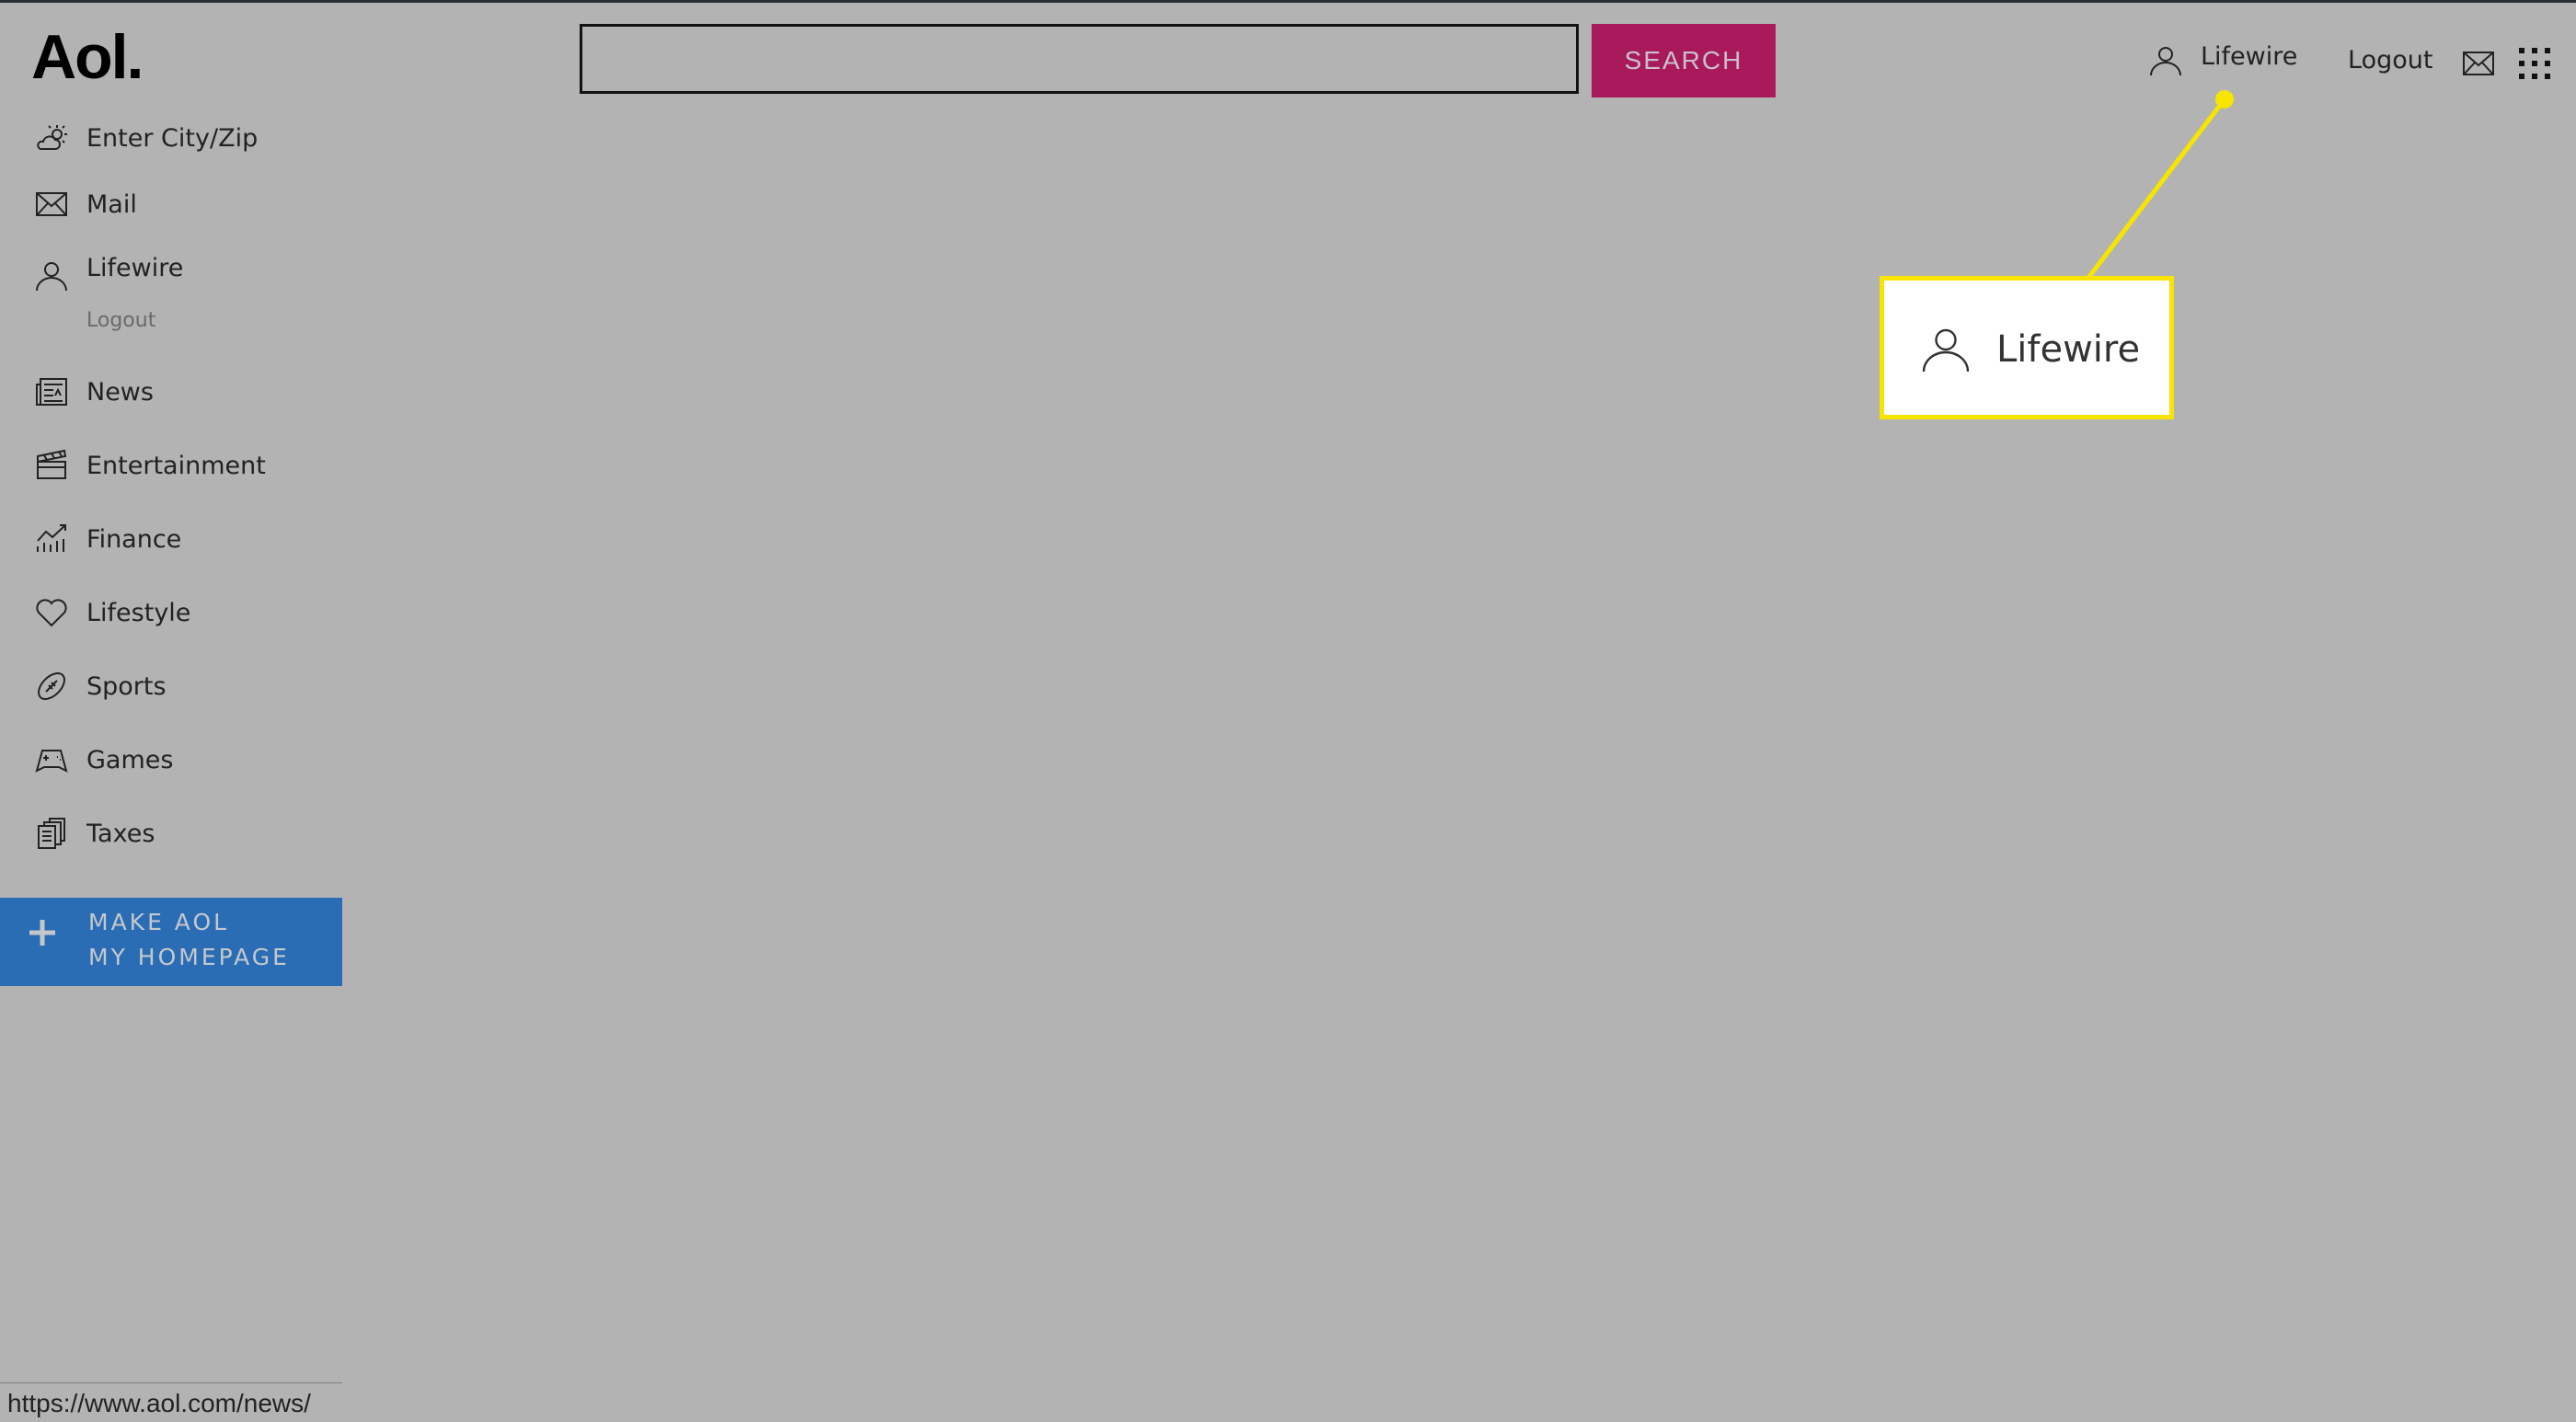 The height and width of the screenshot is (1422, 2576). Describe the element at coordinates (2156, 188) in the screenshot. I see `callout-line` at that location.